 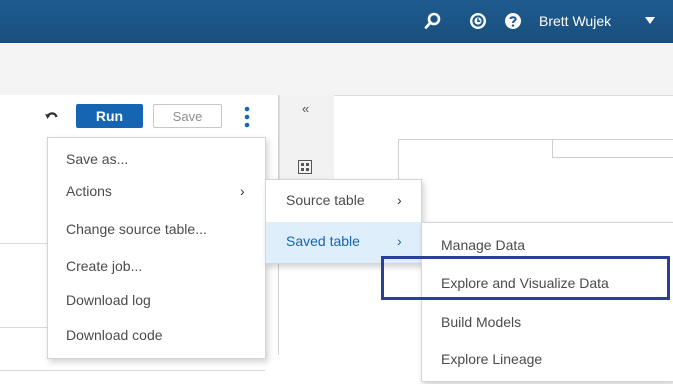 I want to click on app-header-bar: Brett Wujek, so click(x=336, y=21).